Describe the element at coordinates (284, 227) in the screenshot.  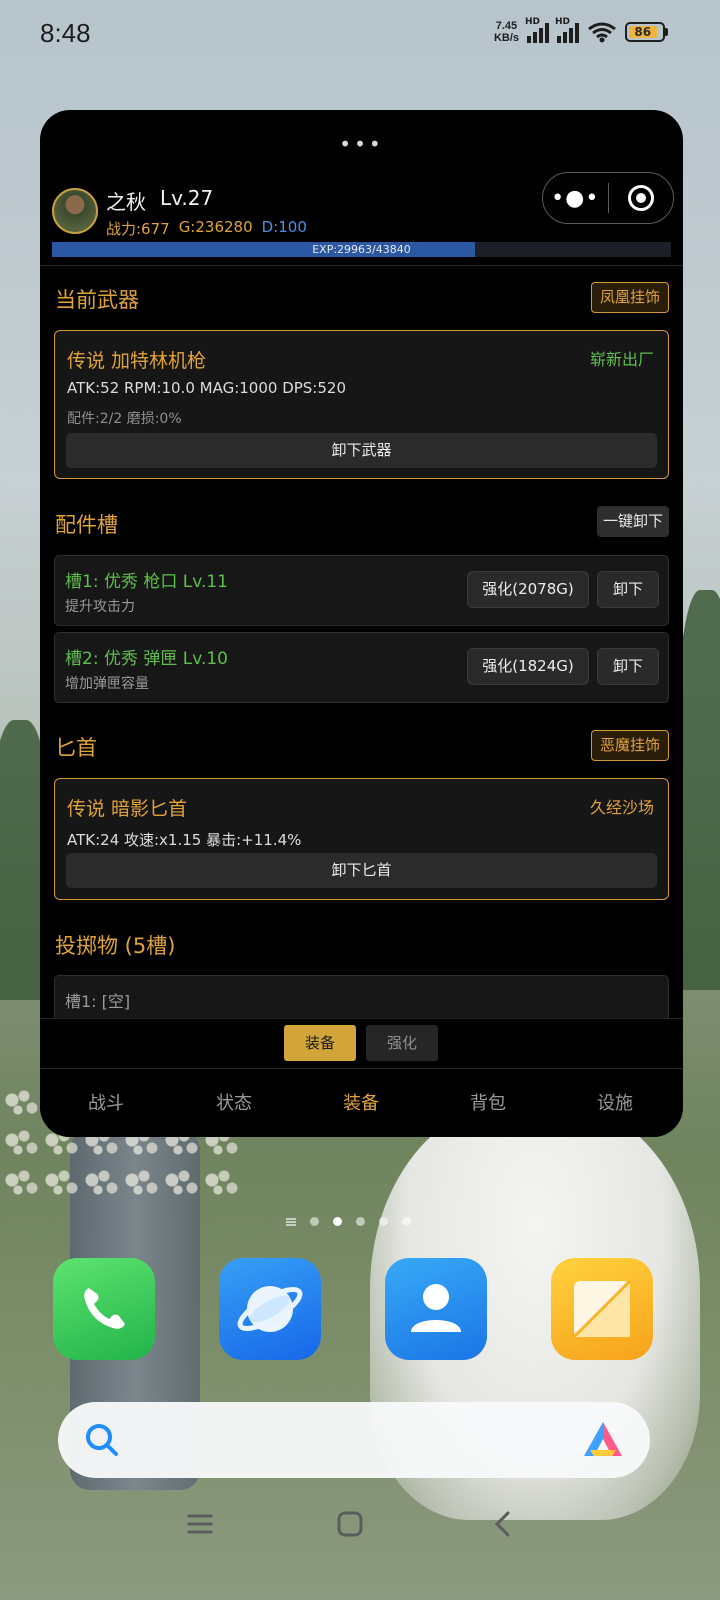
I see `diamond-stat: D:100` at that location.